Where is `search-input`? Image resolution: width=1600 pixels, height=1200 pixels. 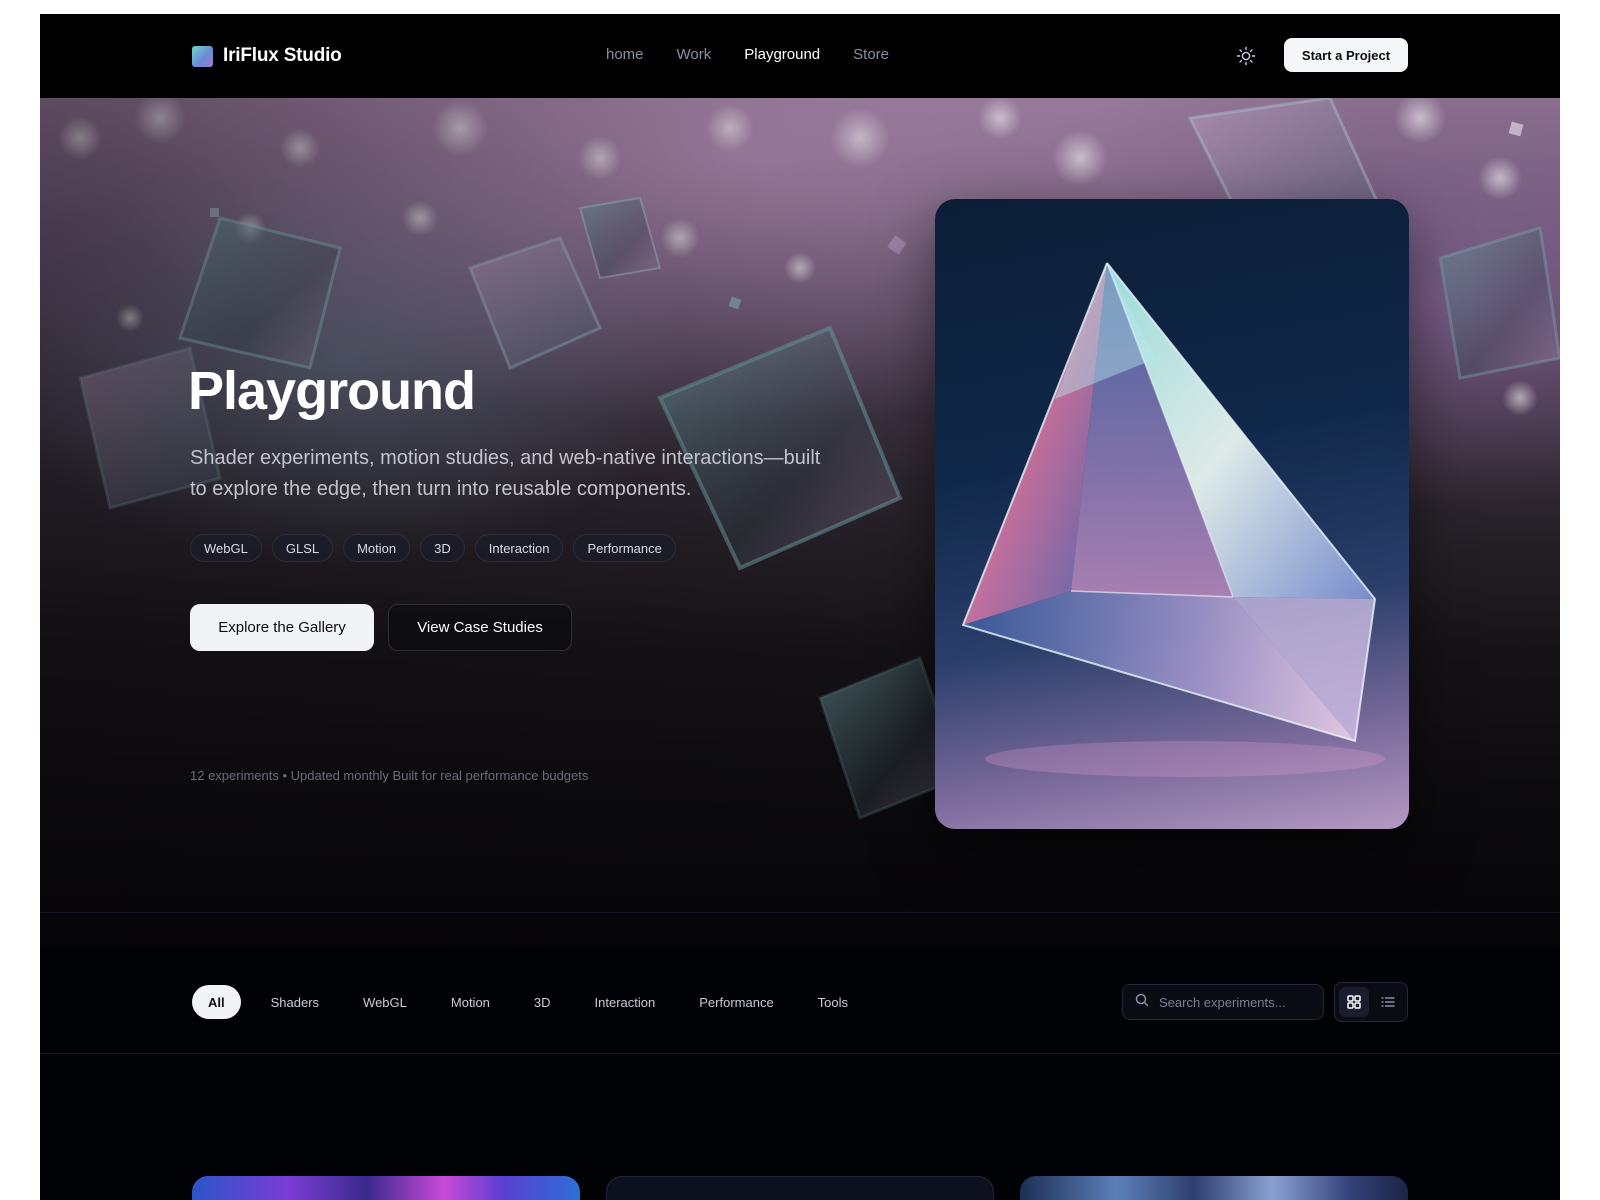 search-input is located at coordinates (1234, 1002).